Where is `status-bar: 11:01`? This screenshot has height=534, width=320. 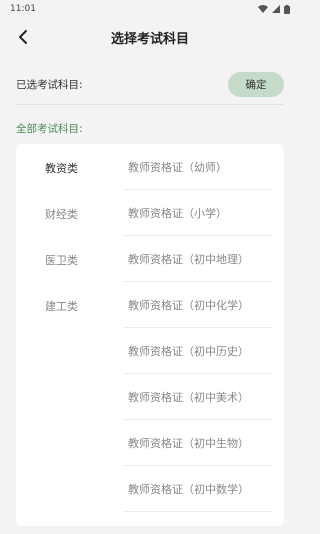
status-bar: 11:01 is located at coordinates (150, 9).